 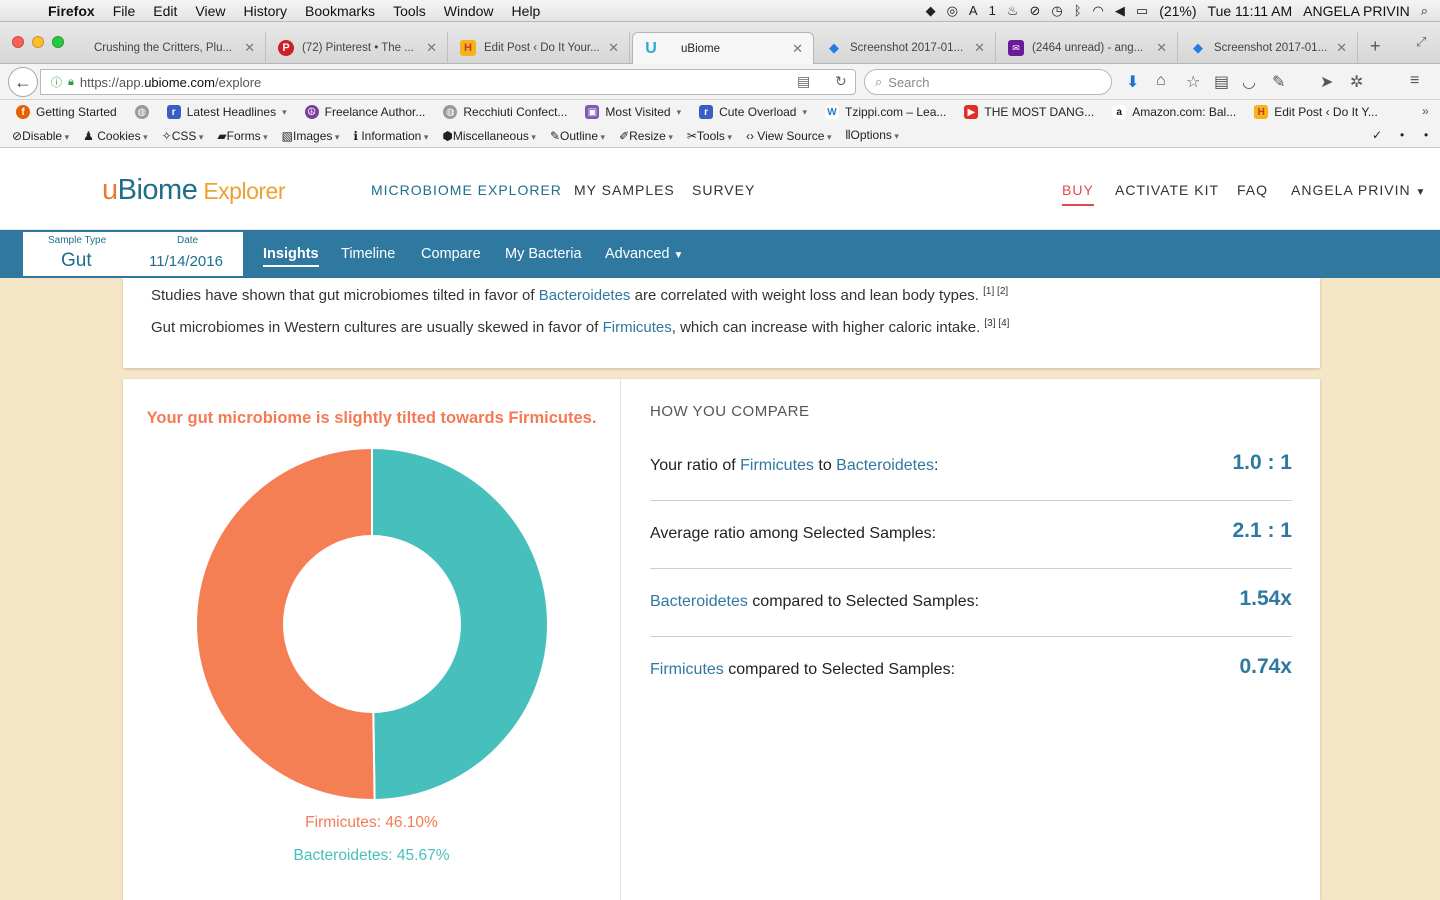 I want to click on send-icon: ➤, so click(x=1326, y=82).